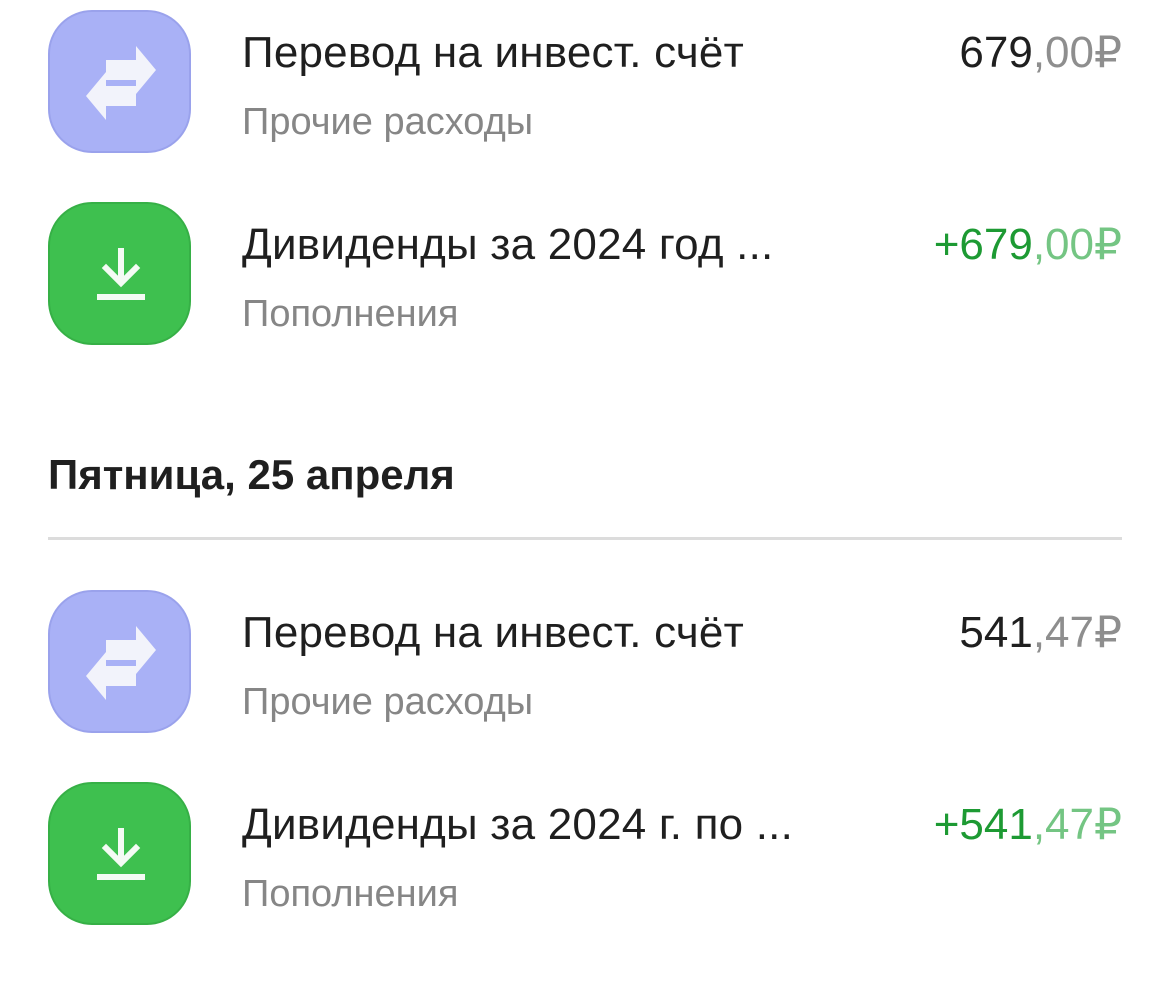  I want to click on day-section-header: Пятница, 25 апреля, so click(251, 474).